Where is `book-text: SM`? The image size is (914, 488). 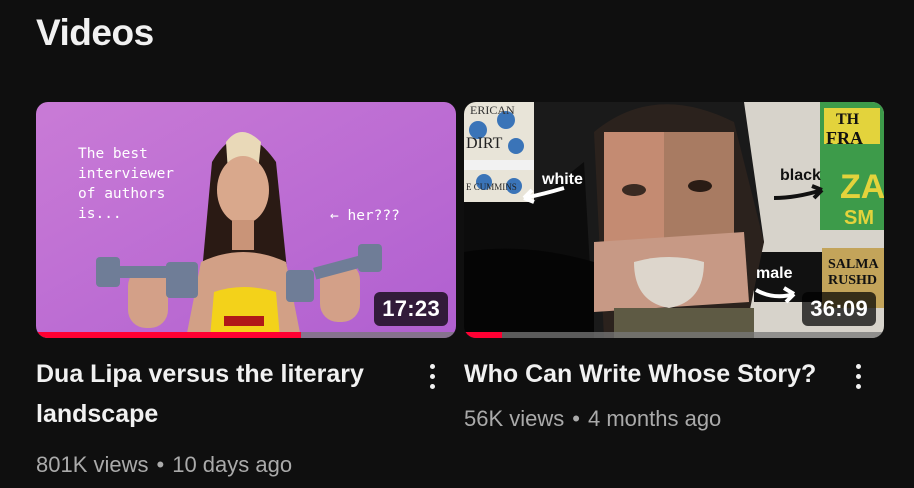
book-text: SM is located at coordinates (859, 218).